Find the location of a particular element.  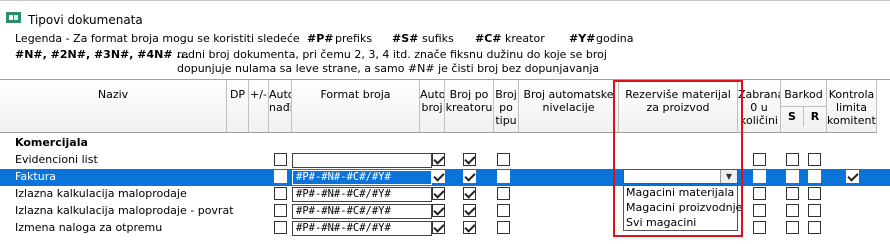

legend-year-text: godina is located at coordinates (615, 38).